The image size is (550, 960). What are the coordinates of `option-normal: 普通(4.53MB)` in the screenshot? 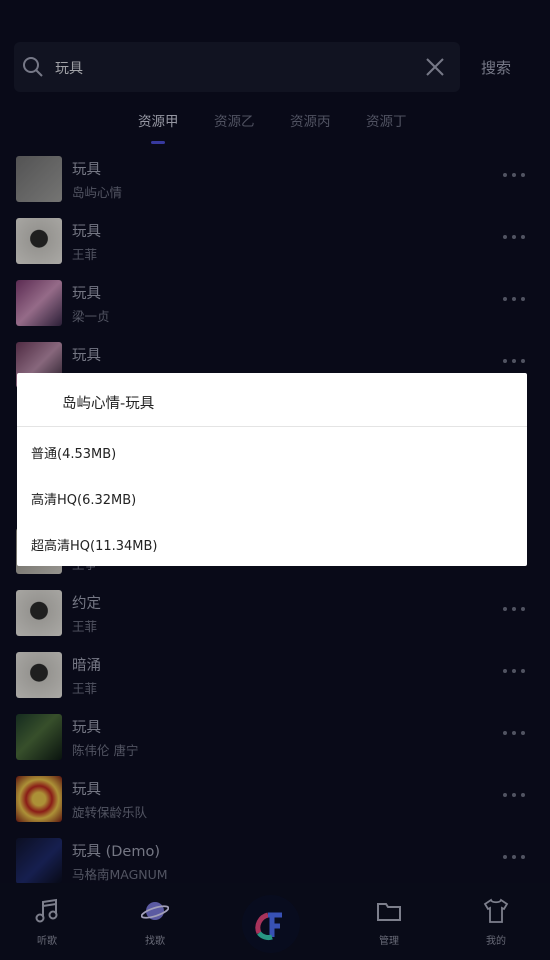 It's located at (73, 452).